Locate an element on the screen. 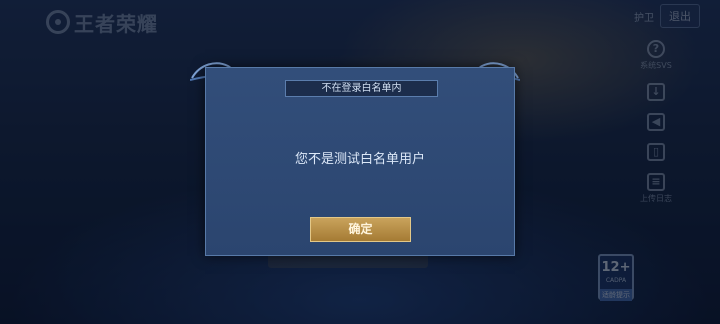 The height and width of the screenshot is (324, 720). dialog-message: 您不是测试白名单用户 is located at coordinates (359, 159).